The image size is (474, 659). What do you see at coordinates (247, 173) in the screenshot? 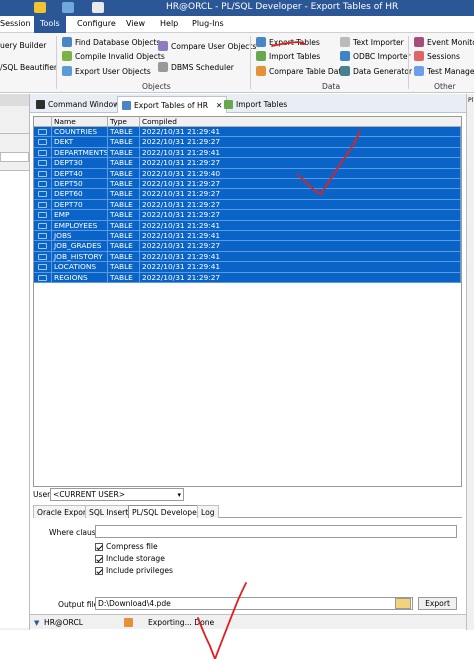
I see `table-row: DEPT40 TABLE 2022/10/31 21:29:40` at bounding box center [247, 173].